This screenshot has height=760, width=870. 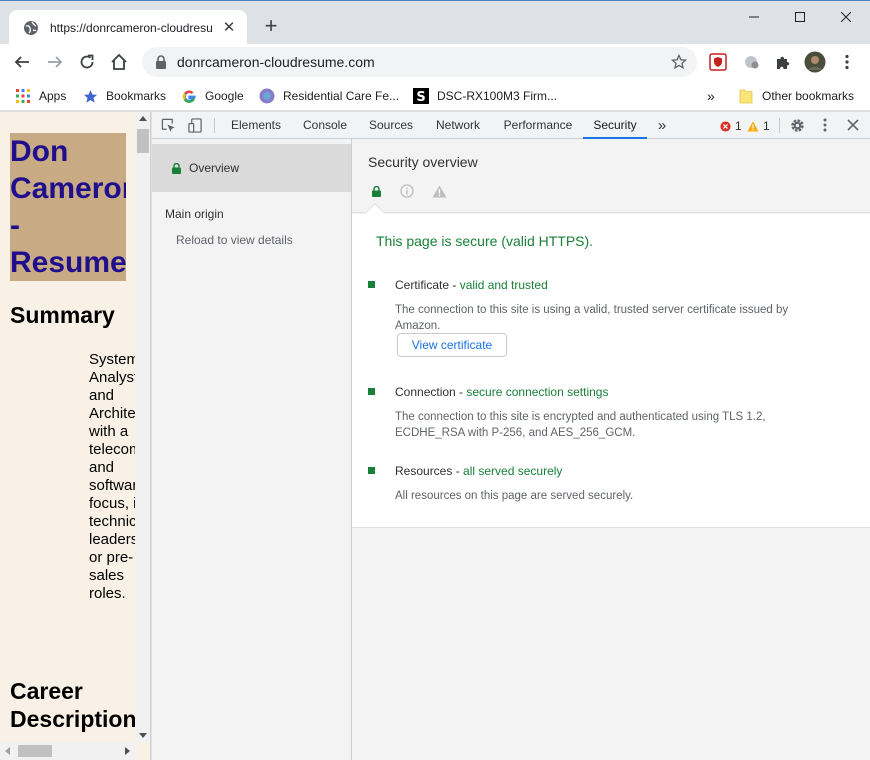 I want to click on browser-tab: https://donrcameron-cloudresu ✕, so click(x=128, y=27).